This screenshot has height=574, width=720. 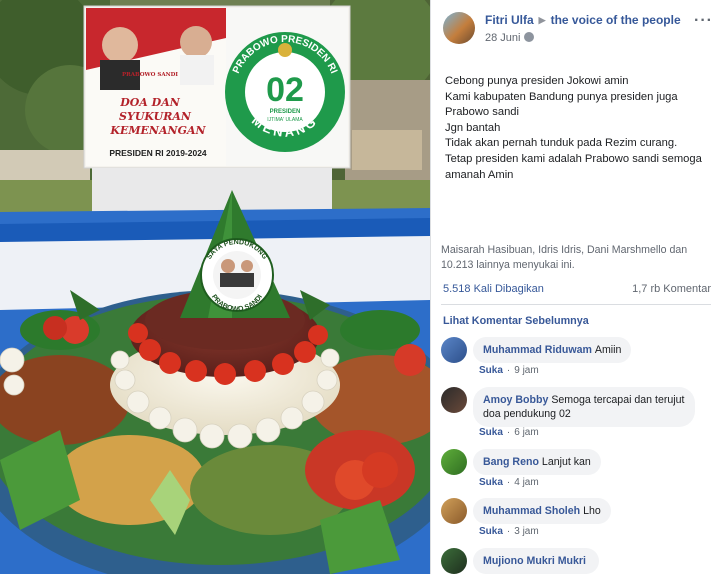 I want to click on comment-bubble: Muhammad Riduwam Amiin, so click(x=552, y=350).